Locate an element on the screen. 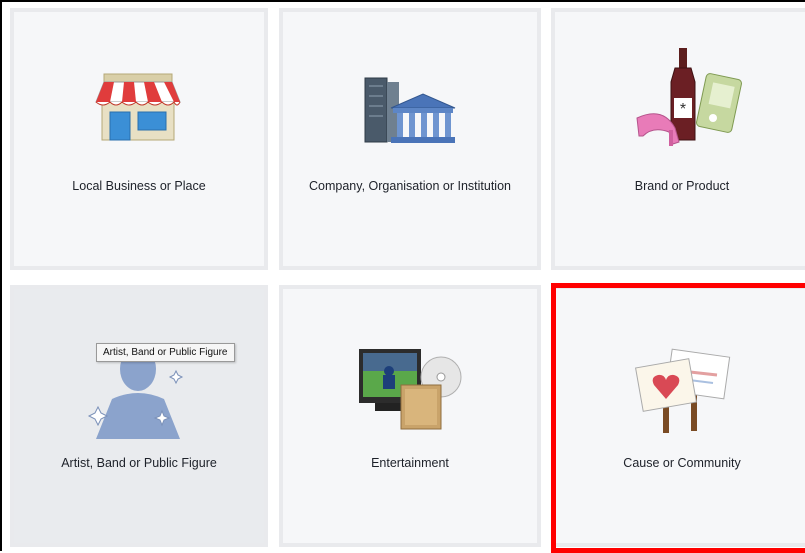  tile-brand: * Brand or Product is located at coordinates (678, 139).